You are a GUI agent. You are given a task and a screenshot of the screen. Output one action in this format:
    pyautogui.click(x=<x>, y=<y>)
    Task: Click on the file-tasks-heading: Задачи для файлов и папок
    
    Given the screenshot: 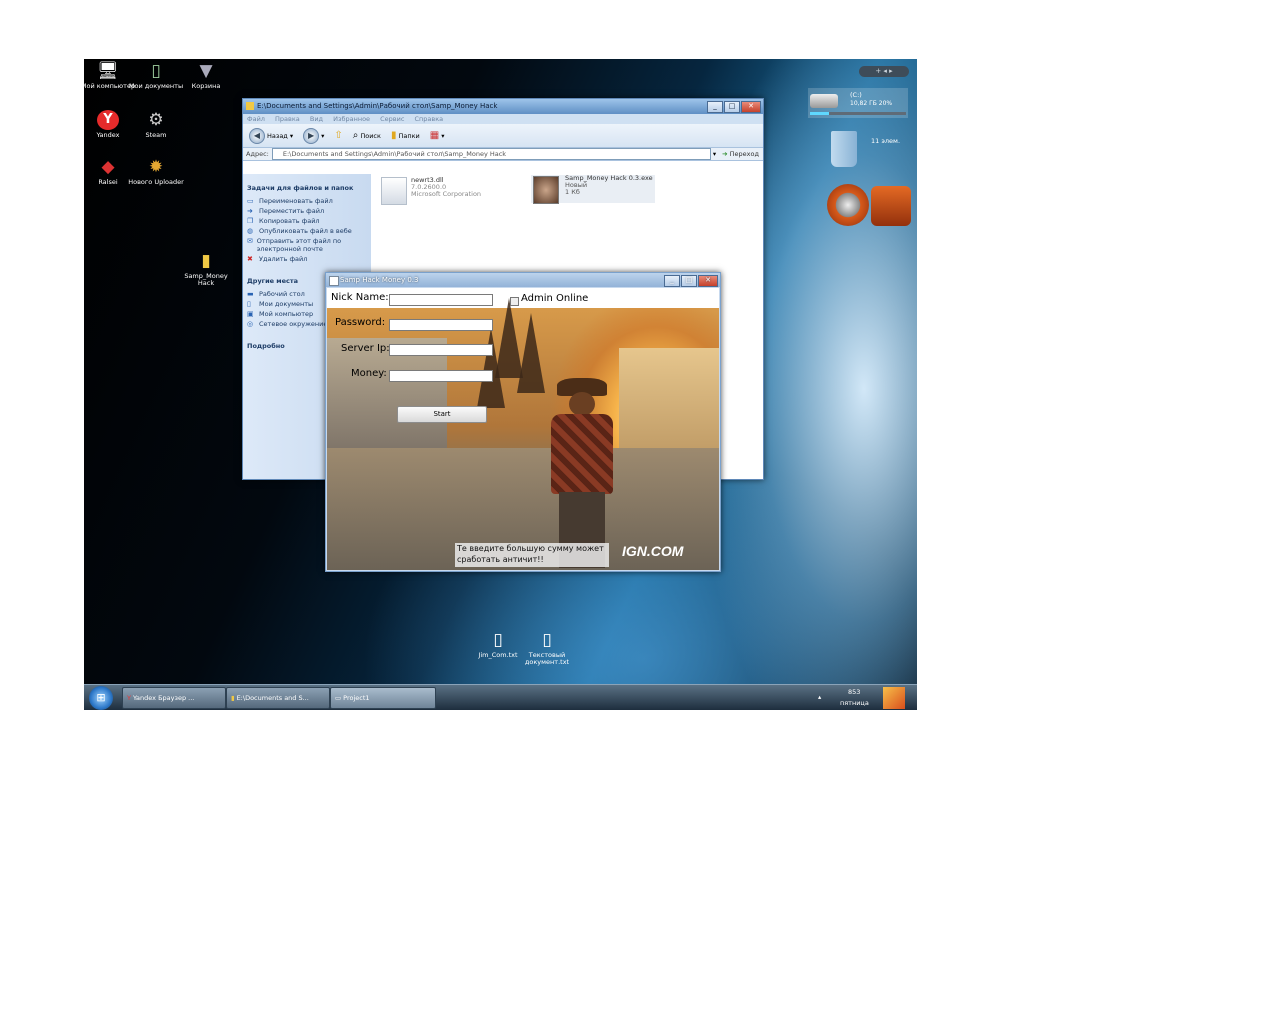 What is the action you would take?
    pyautogui.click(x=309, y=188)
    